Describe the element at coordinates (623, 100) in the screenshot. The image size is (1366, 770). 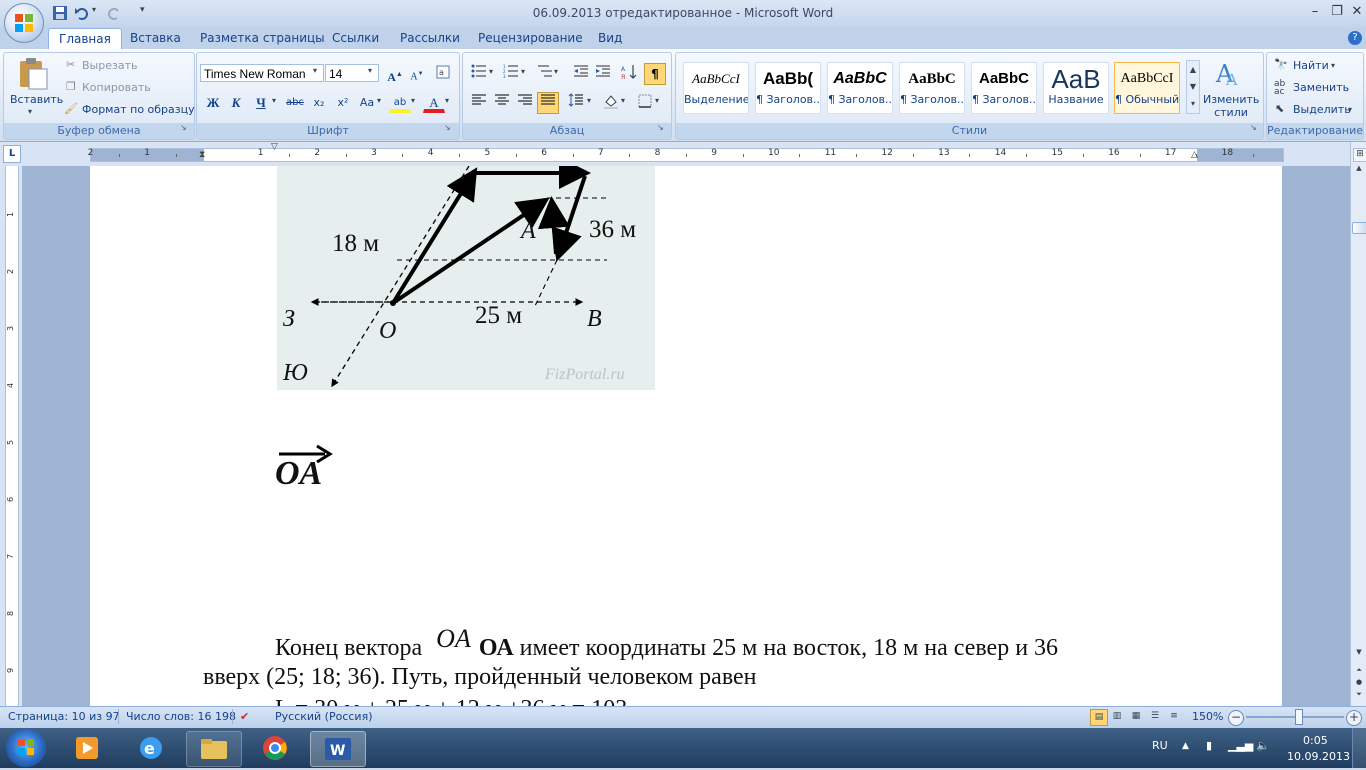
I see `shading-dropdown-icon: ▾` at that location.